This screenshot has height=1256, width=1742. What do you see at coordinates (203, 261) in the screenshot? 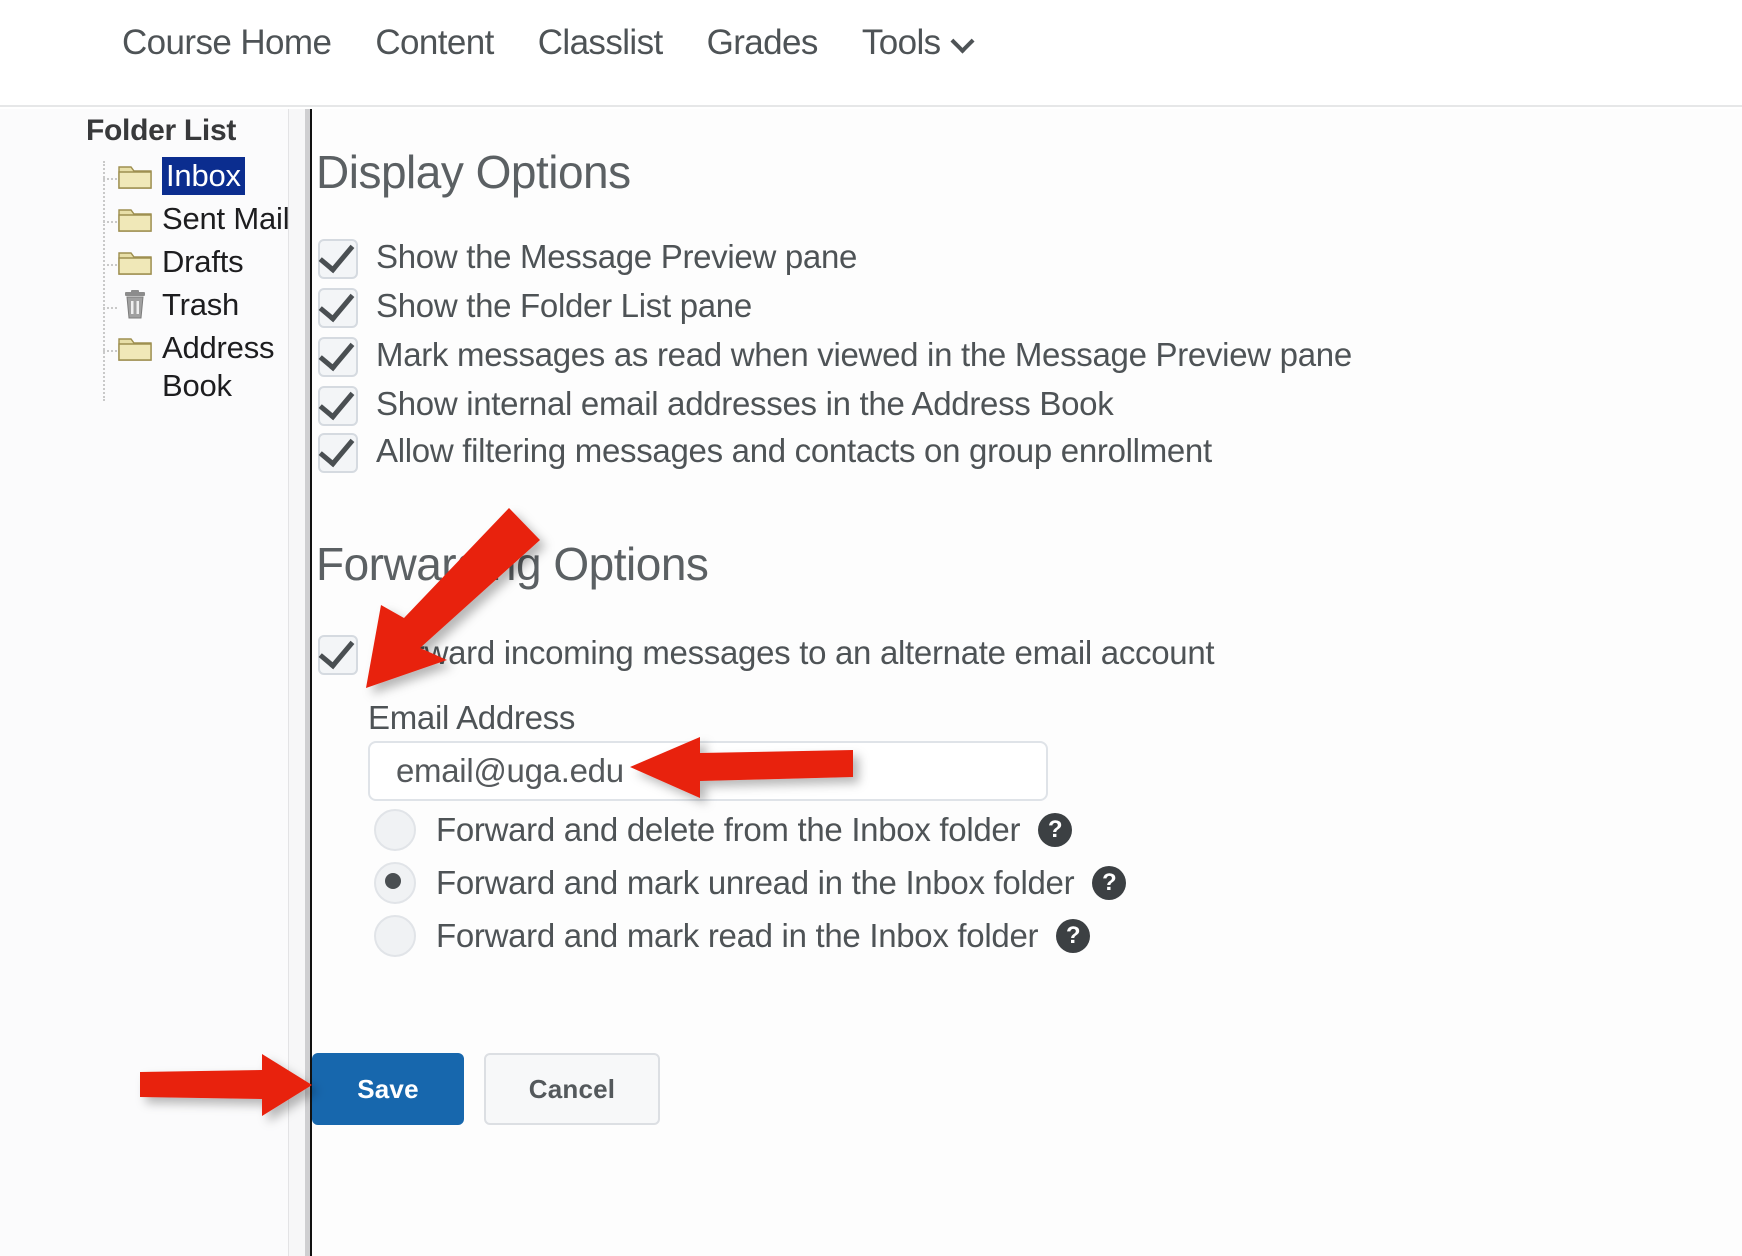
I see `sidebar-item-label: Drafts` at bounding box center [203, 261].